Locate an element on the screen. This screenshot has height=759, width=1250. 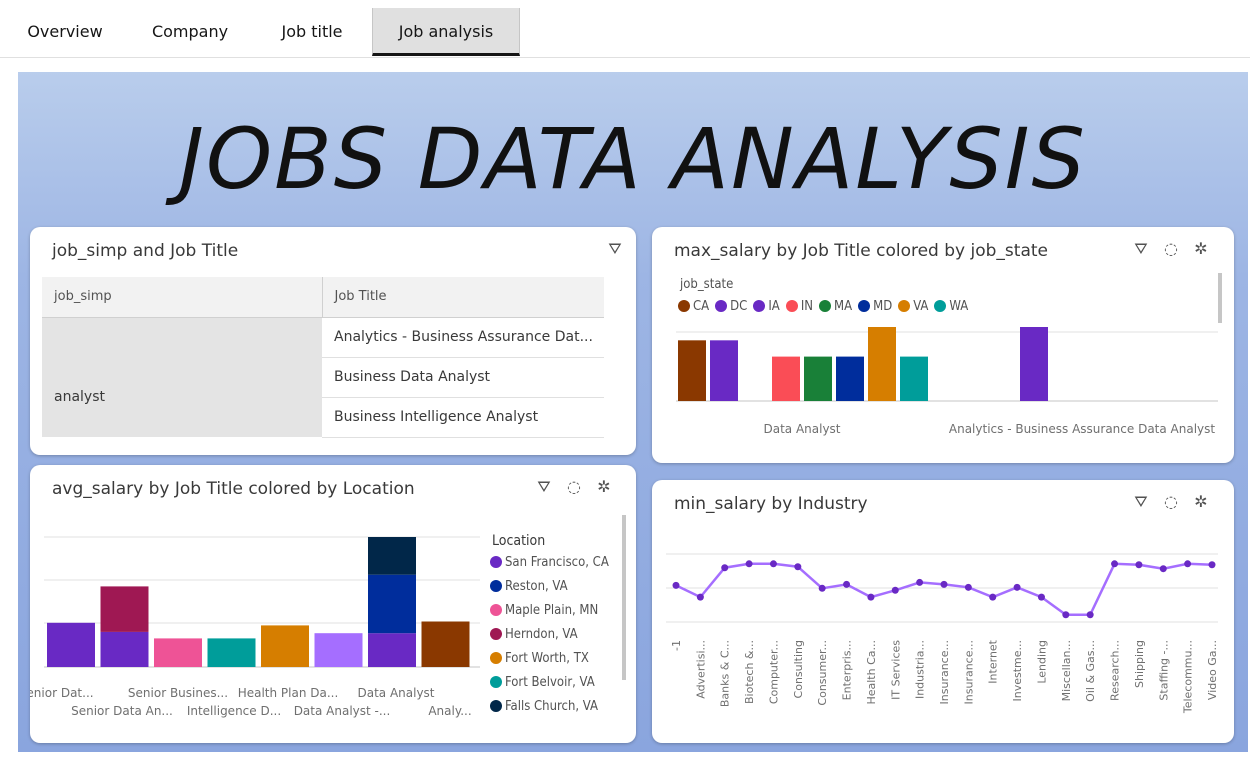
x-tick-label: IT Services is located at coordinates (895, 670).